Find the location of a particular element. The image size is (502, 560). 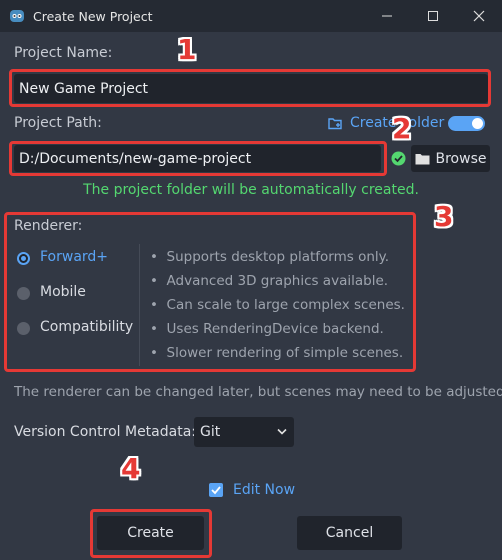

project-name-label: Project Name: is located at coordinates (63, 53).